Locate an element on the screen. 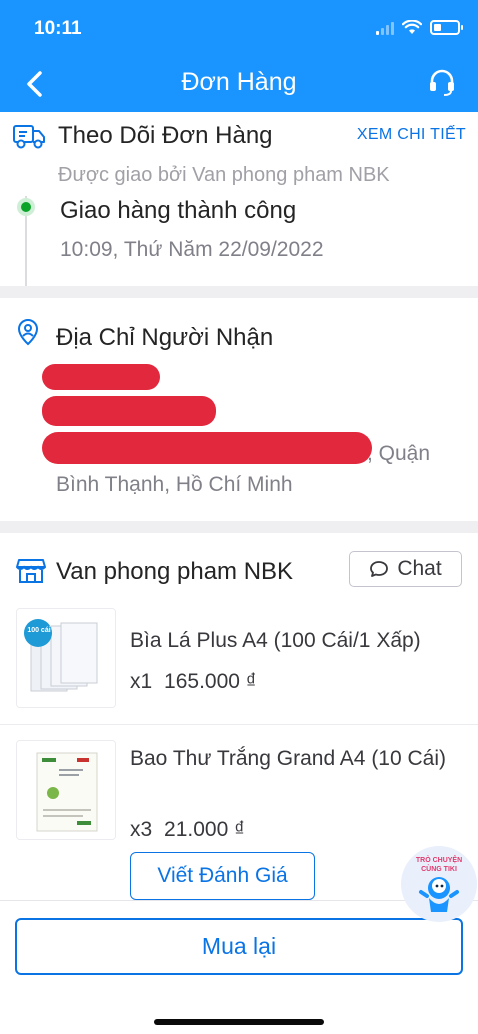 The height and width of the screenshot is (1034, 478). chat-label: Chat is located at coordinates (419, 568).